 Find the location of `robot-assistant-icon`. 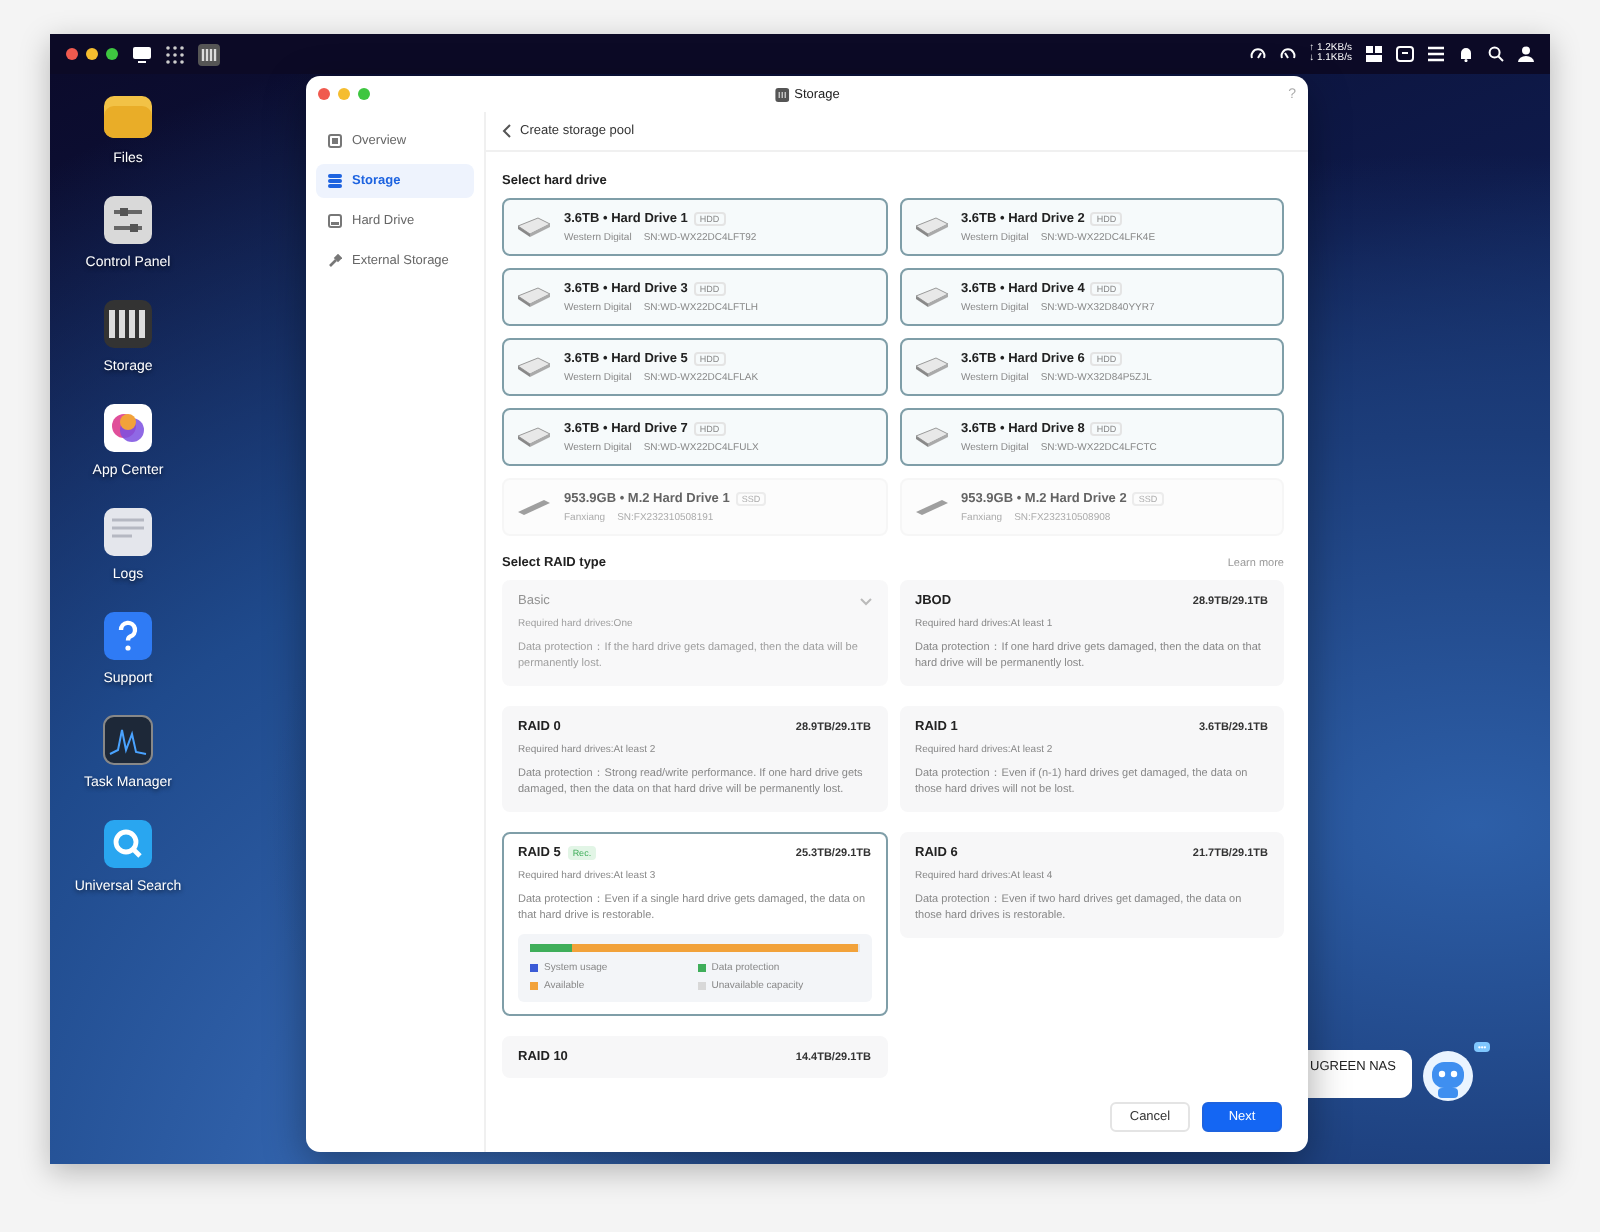

robot-assistant-icon is located at coordinates (1448, 1076).